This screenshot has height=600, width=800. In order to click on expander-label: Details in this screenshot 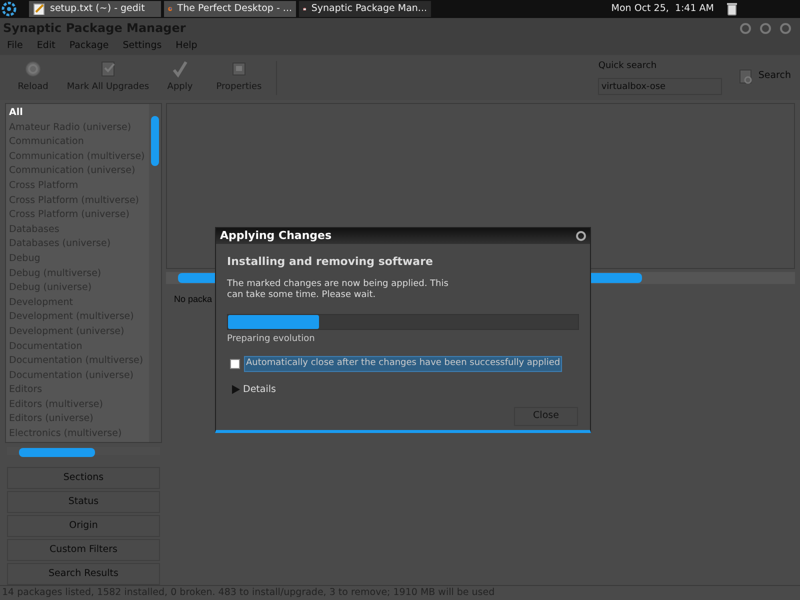, I will do `click(259, 389)`.